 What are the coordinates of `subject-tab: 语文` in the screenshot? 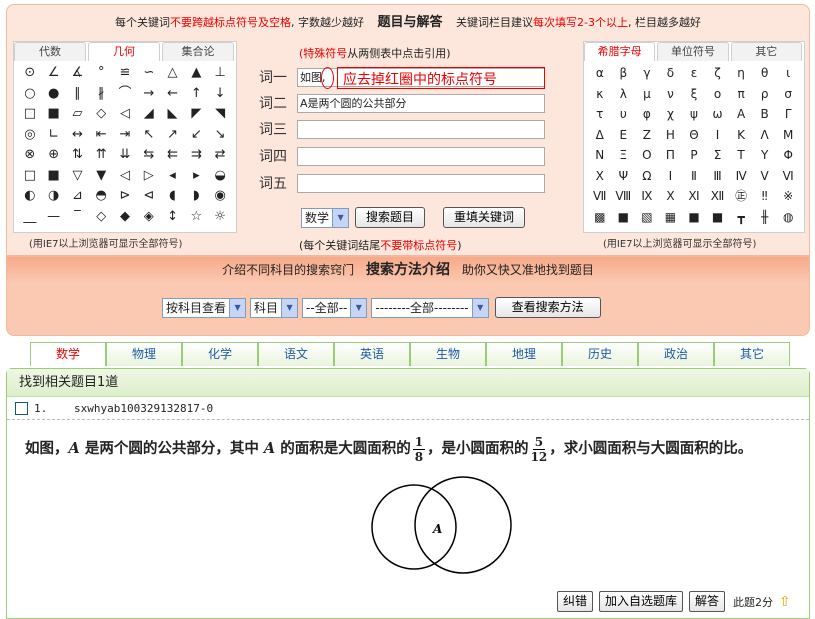 It's located at (296, 354).